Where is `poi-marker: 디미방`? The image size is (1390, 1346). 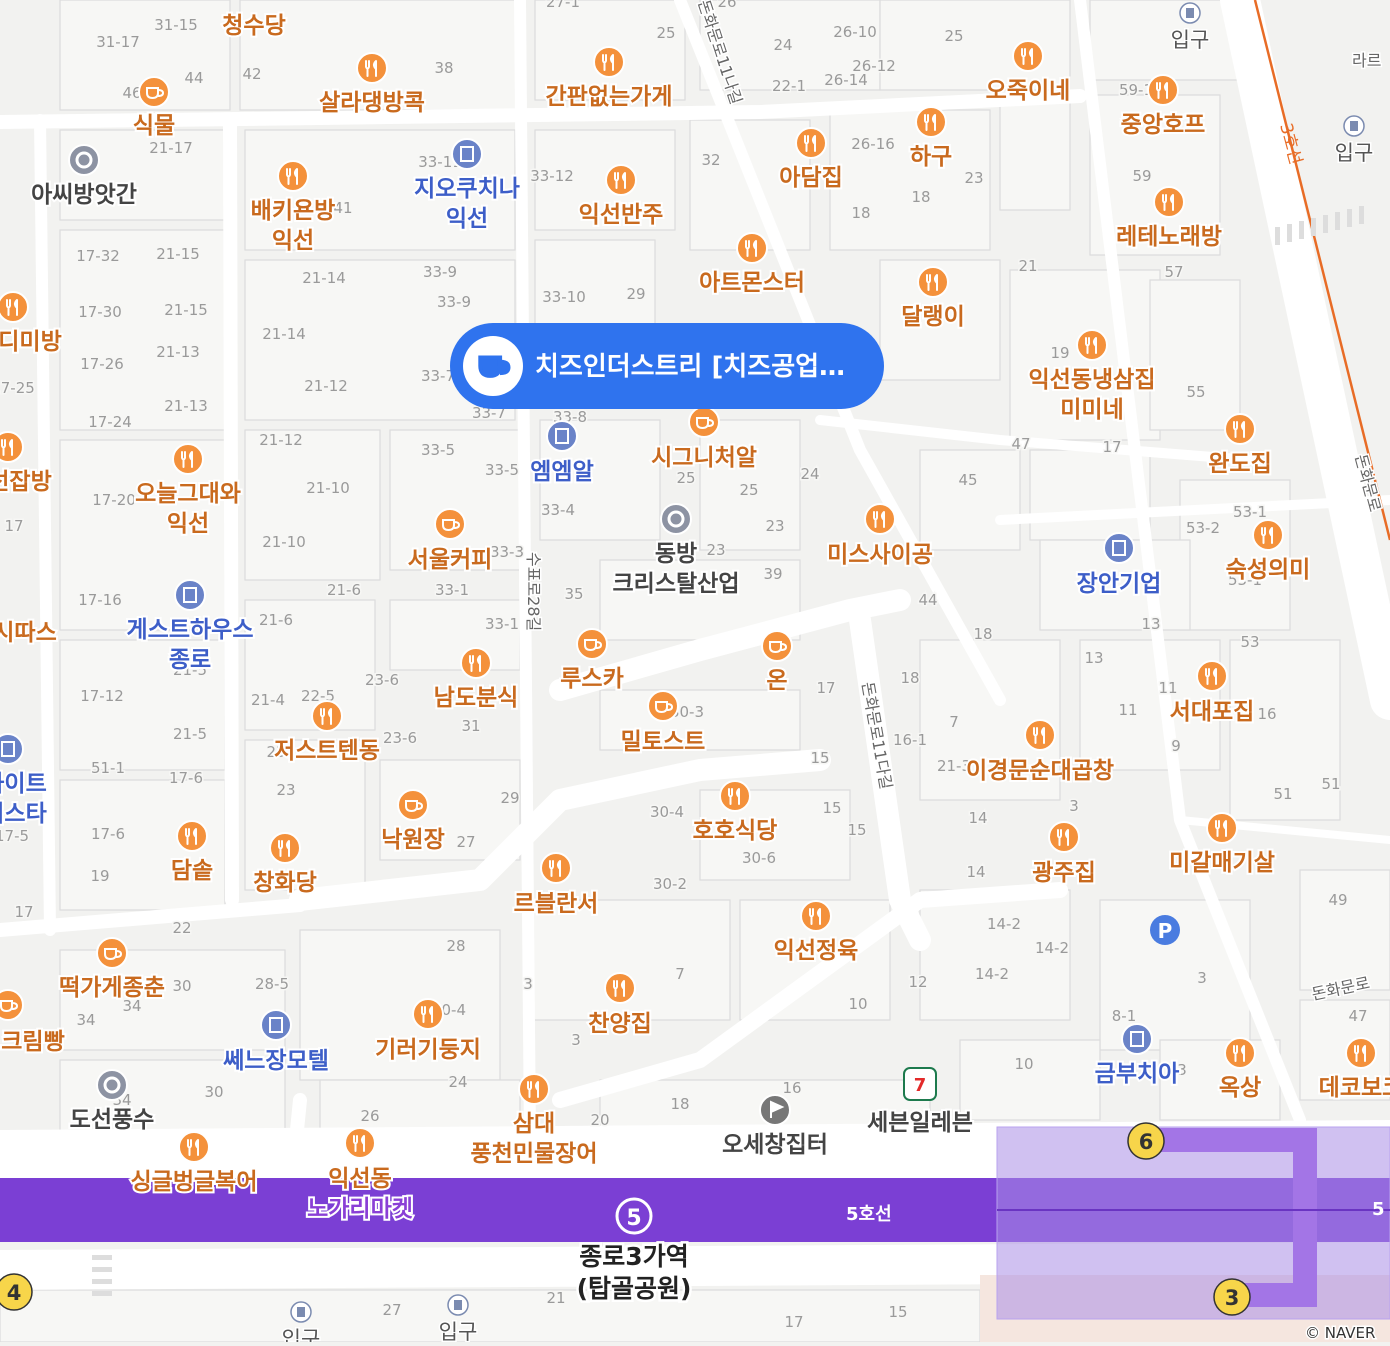 poi-marker: 디미방 is located at coordinates (32, 324).